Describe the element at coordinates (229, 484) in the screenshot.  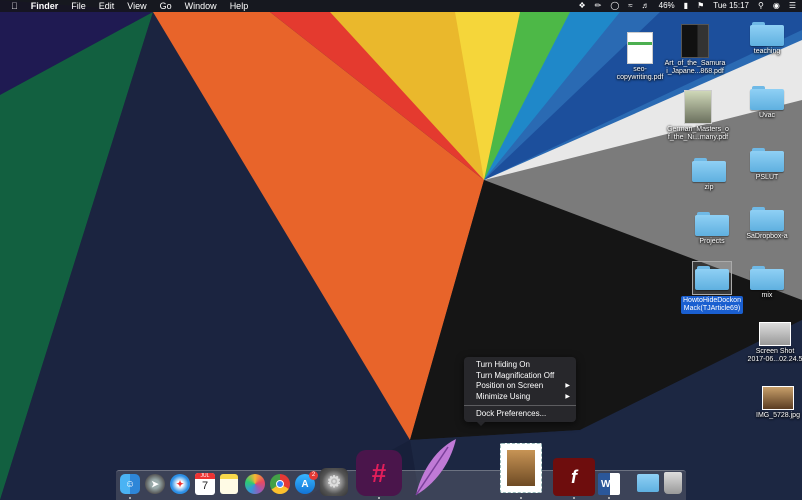
I see `notes-icon` at that location.